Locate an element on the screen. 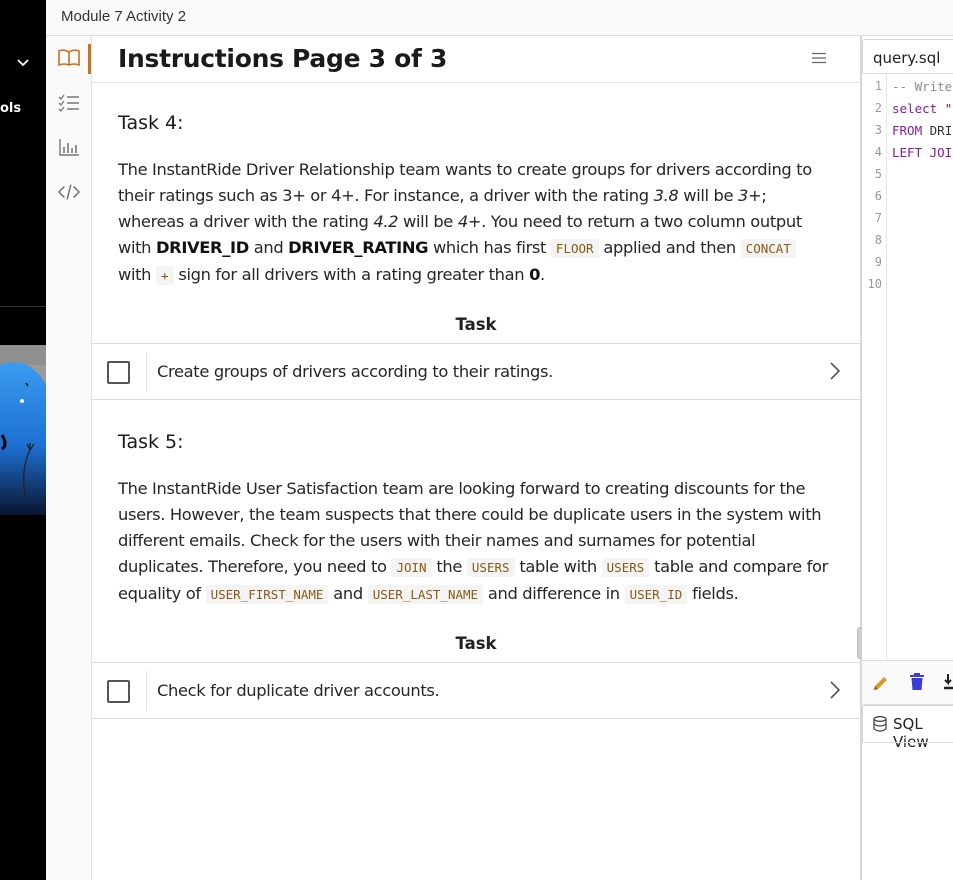  task5-item-label: Check for duplicate driver accounts. is located at coordinates (298, 690).